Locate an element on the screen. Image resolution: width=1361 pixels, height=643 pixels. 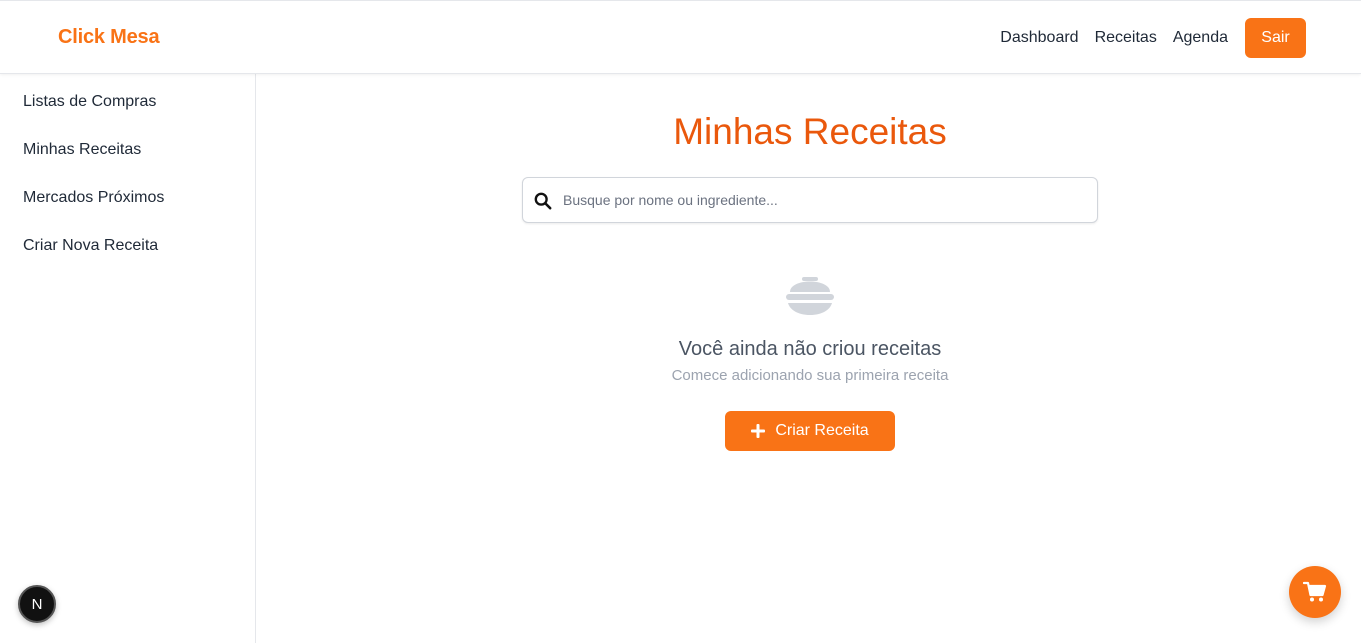
cart-fab-button is located at coordinates (1315, 592).